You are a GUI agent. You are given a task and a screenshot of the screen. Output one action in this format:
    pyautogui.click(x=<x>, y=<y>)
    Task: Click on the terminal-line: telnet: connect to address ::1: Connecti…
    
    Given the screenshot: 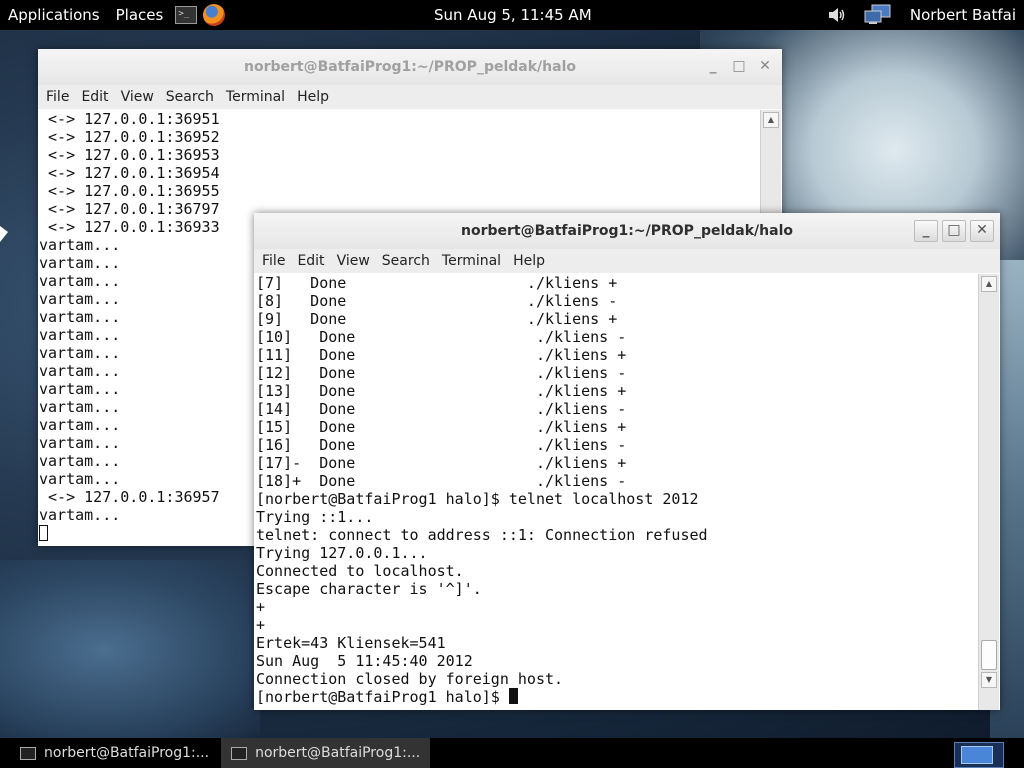 What is the action you would take?
    pyautogui.click(x=482, y=535)
    